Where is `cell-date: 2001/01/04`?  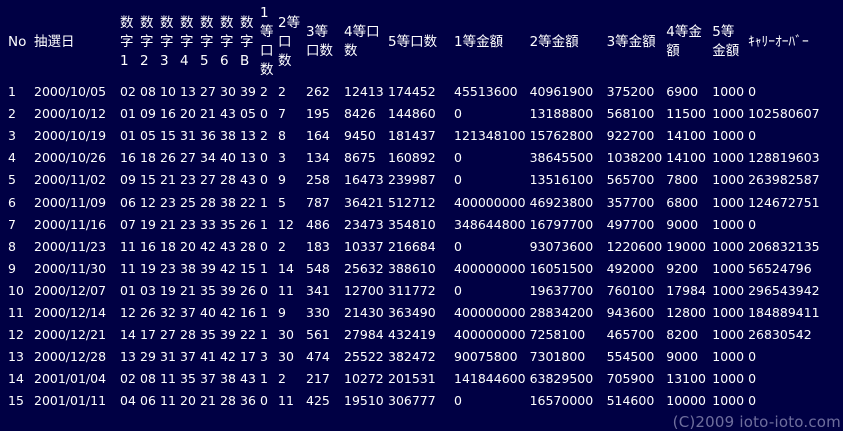
cell-date: 2001/01/04 is located at coordinates (70, 379).